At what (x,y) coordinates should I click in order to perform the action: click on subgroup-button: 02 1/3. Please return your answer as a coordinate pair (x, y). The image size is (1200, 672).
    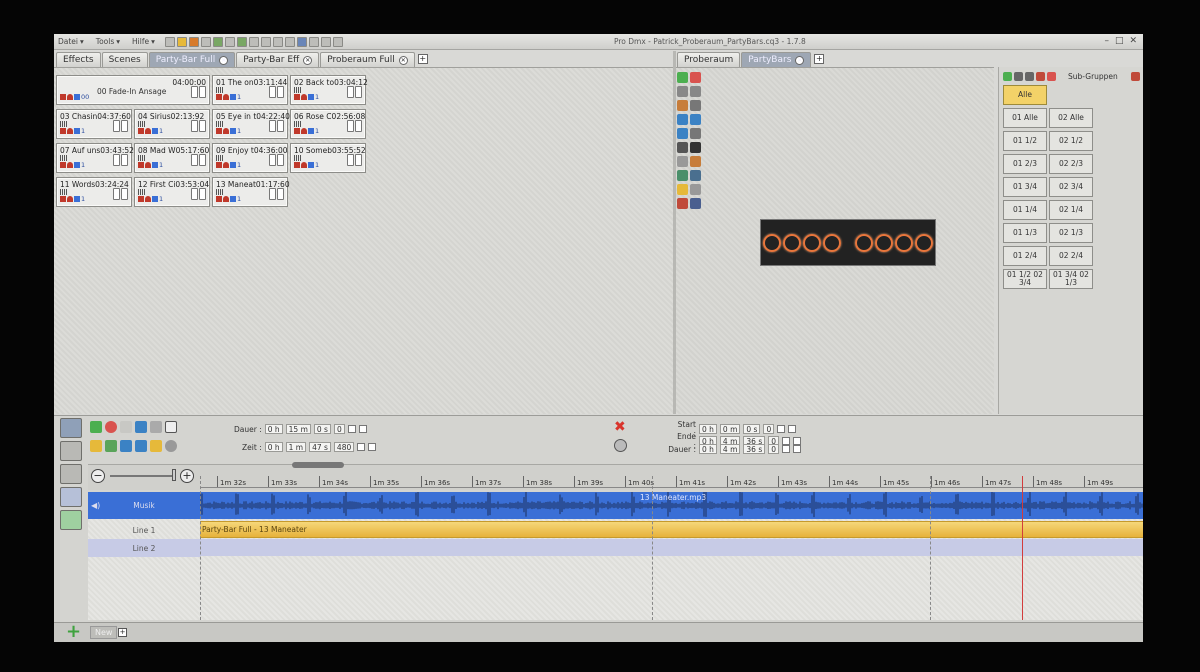
    Looking at the image, I should click on (1071, 233).